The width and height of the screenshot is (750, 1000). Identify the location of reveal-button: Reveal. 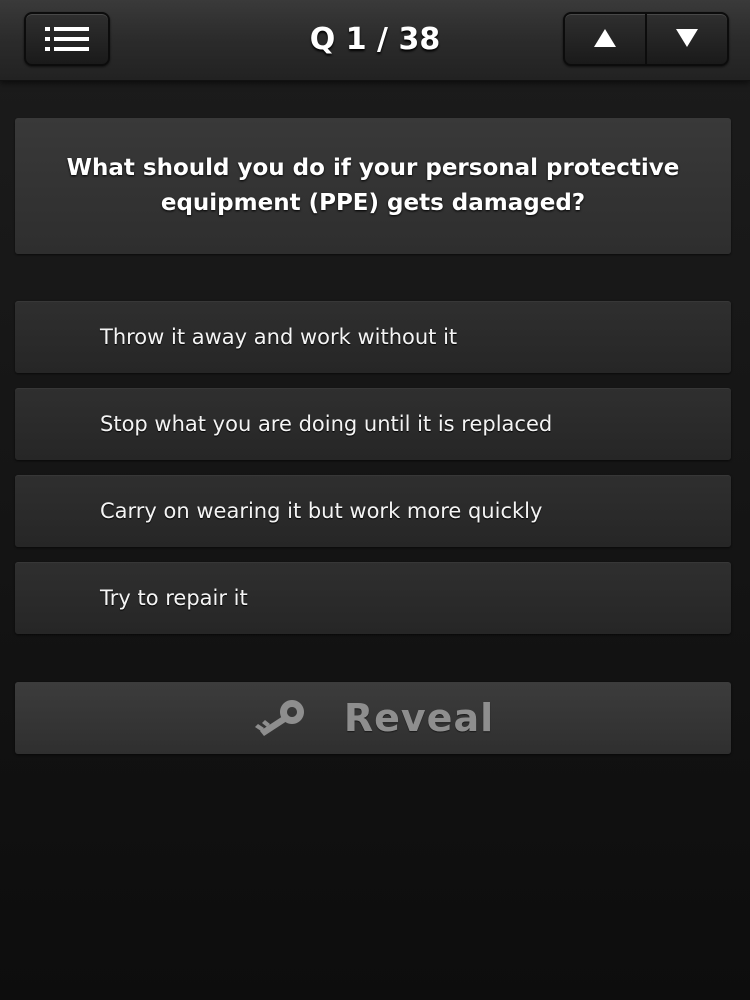
(373, 718).